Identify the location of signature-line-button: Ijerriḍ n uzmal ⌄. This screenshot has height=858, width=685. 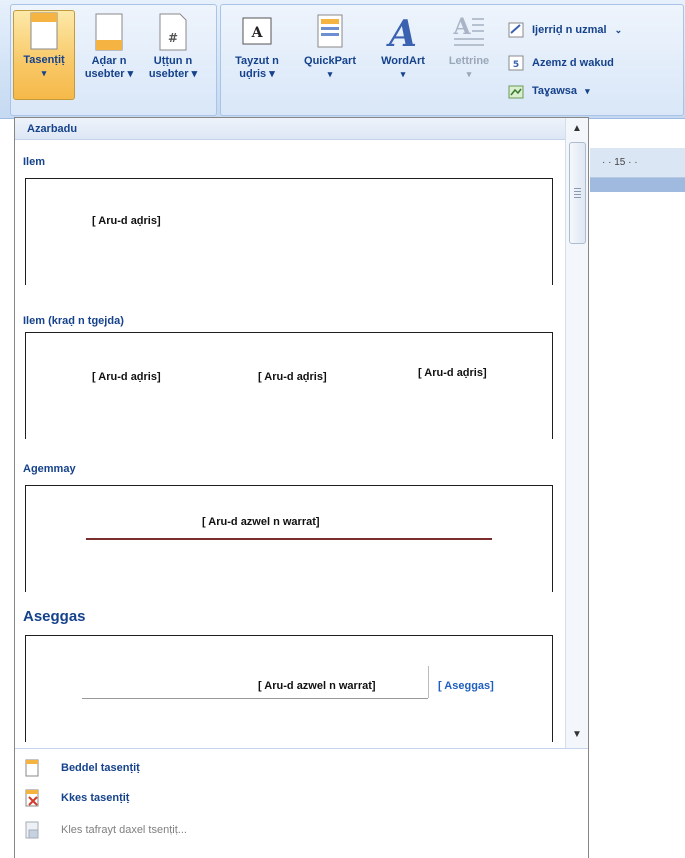
(565, 30).